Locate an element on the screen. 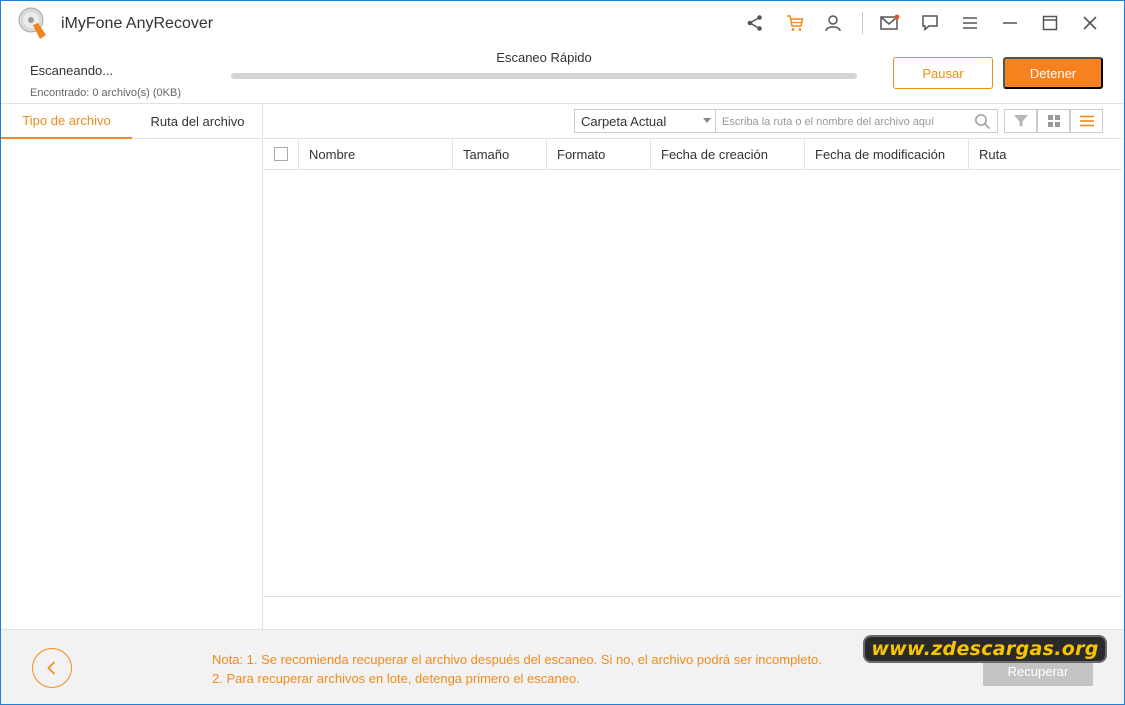 The image size is (1125, 705). list-view-icon is located at coordinates (1086, 121).